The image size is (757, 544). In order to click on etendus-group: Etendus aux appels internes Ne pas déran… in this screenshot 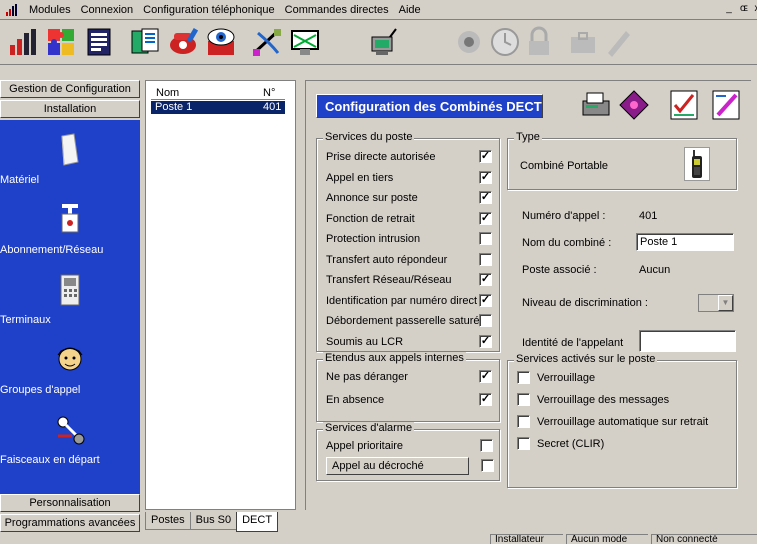, I will do `click(408, 387)`.